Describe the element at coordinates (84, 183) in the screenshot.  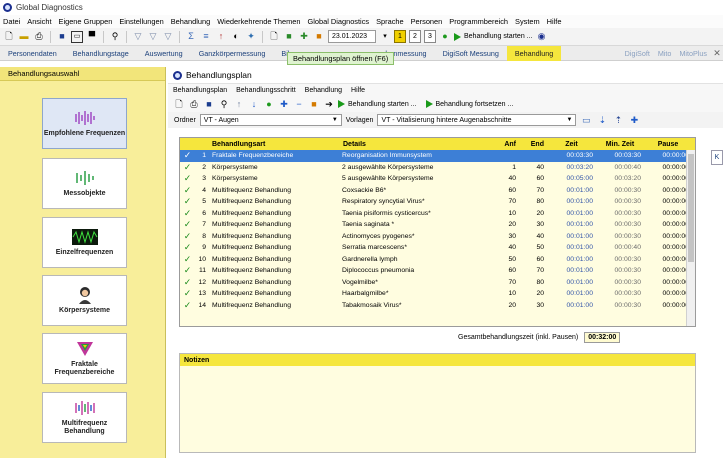
I see `sidebar-item-messobjekte: Messobjekte` at that location.